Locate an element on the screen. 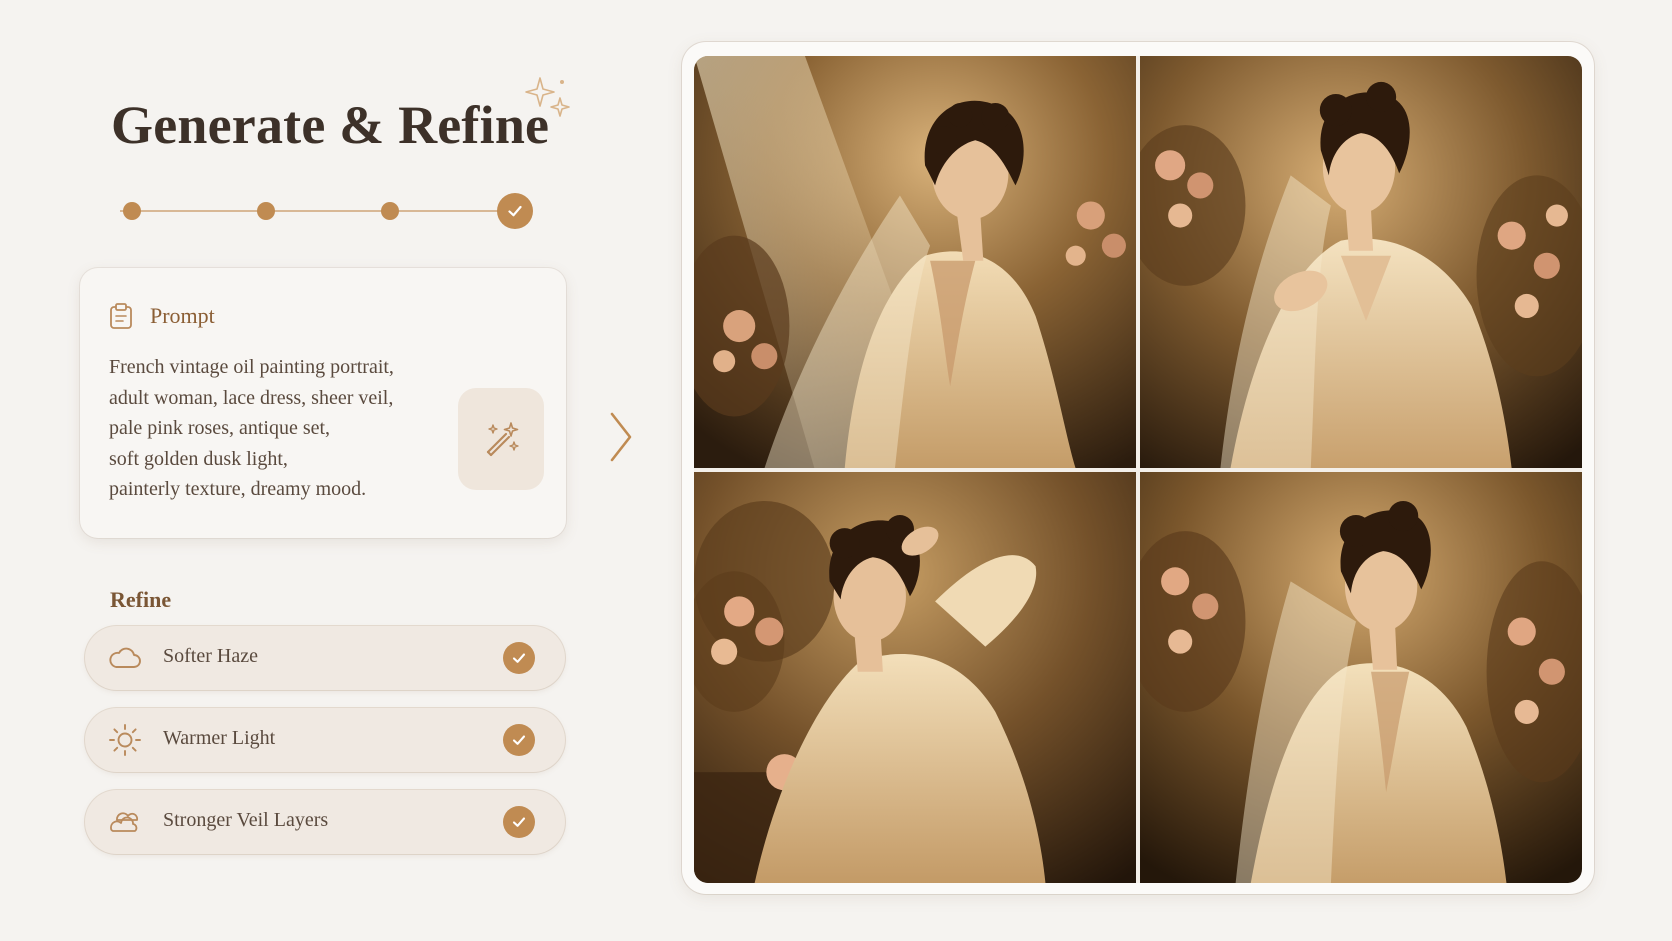 Image resolution: width=1672 pixels, height=941 pixels. prompt-label: Prompt is located at coordinates (182, 315).